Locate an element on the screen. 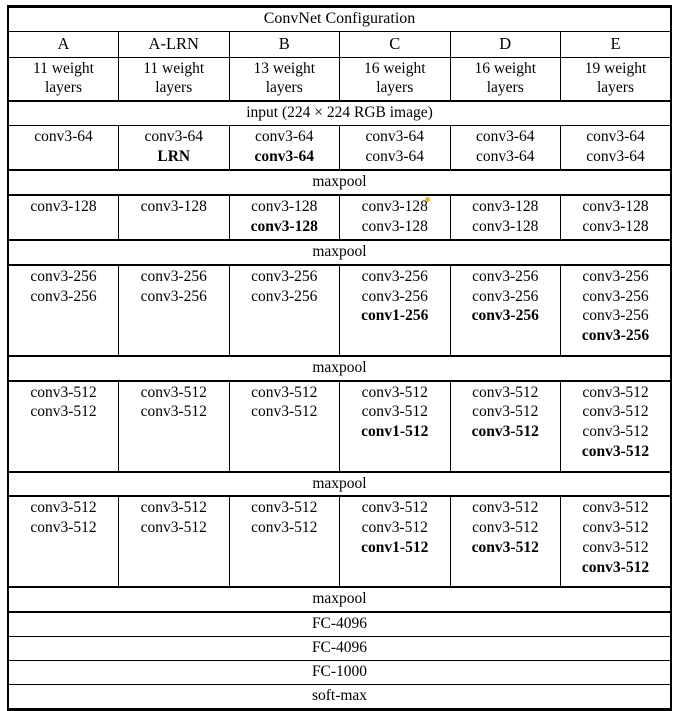  column-header-e: E is located at coordinates (616, 44).